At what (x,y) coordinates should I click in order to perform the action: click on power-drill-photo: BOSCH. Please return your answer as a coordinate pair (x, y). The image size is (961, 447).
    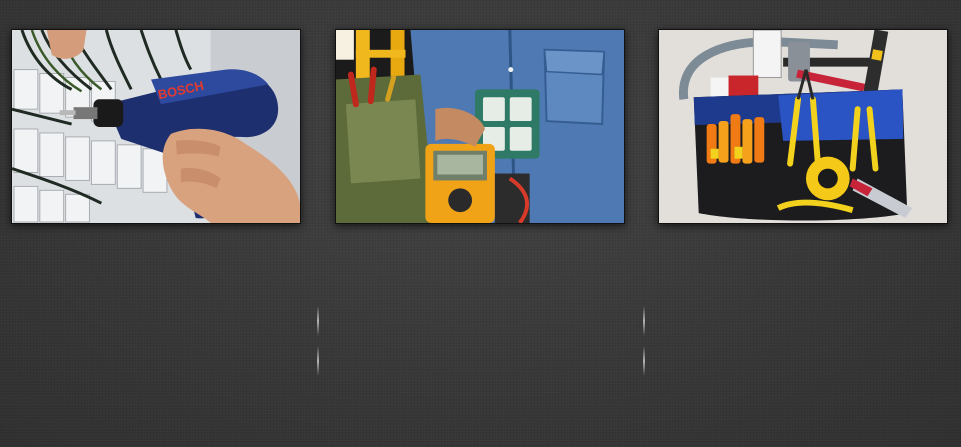
    Looking at the image, I should click on (156, 126).